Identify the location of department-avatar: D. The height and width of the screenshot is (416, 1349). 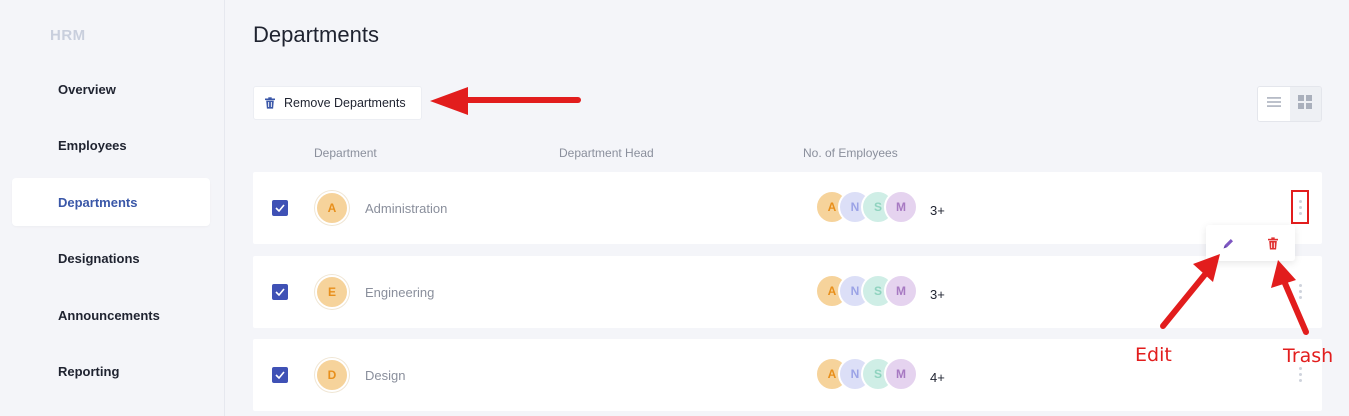
(332, 375).